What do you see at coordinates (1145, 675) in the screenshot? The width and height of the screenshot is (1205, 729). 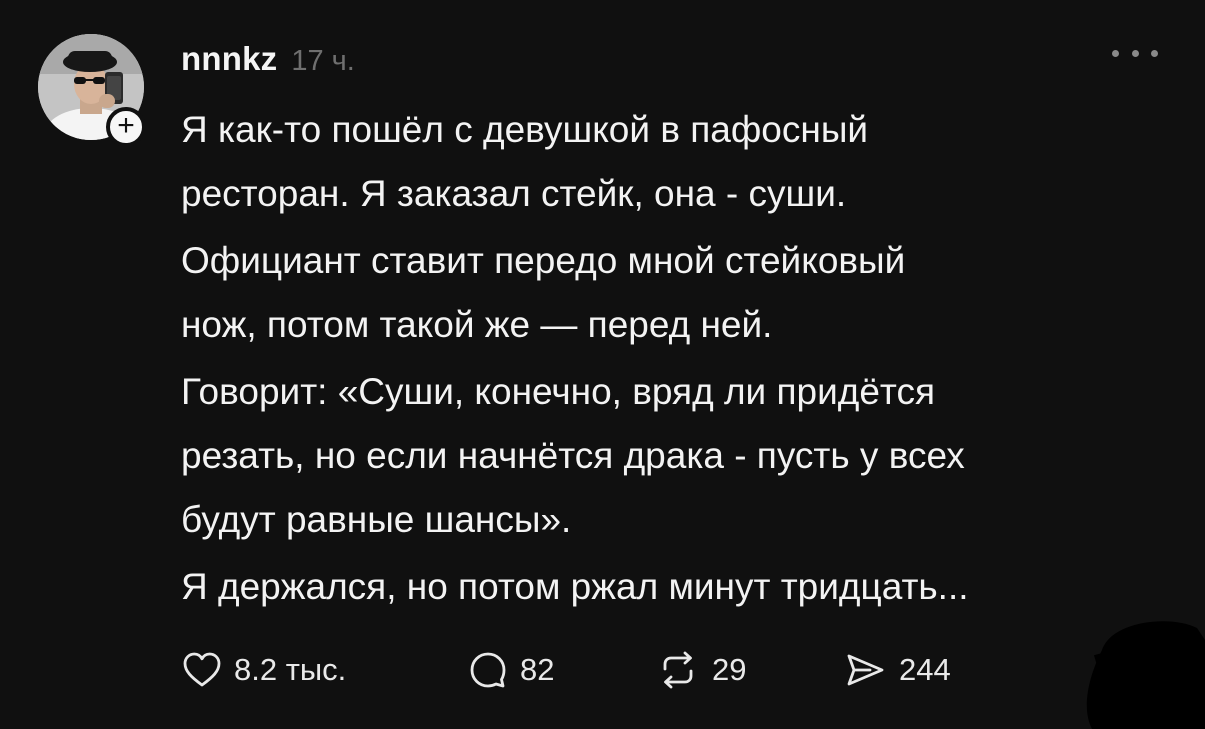 I see `redaction-scribble` at bounding box center [1145, 675].